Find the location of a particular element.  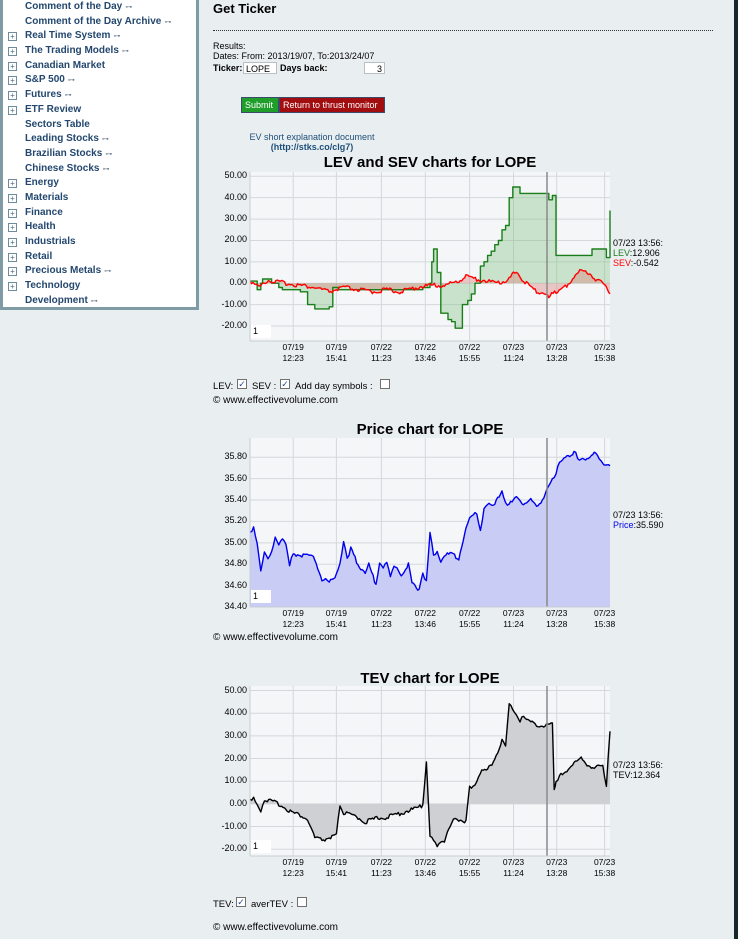

x-tick-label: 07/19 15:41 is located at coordinates (336, 868).